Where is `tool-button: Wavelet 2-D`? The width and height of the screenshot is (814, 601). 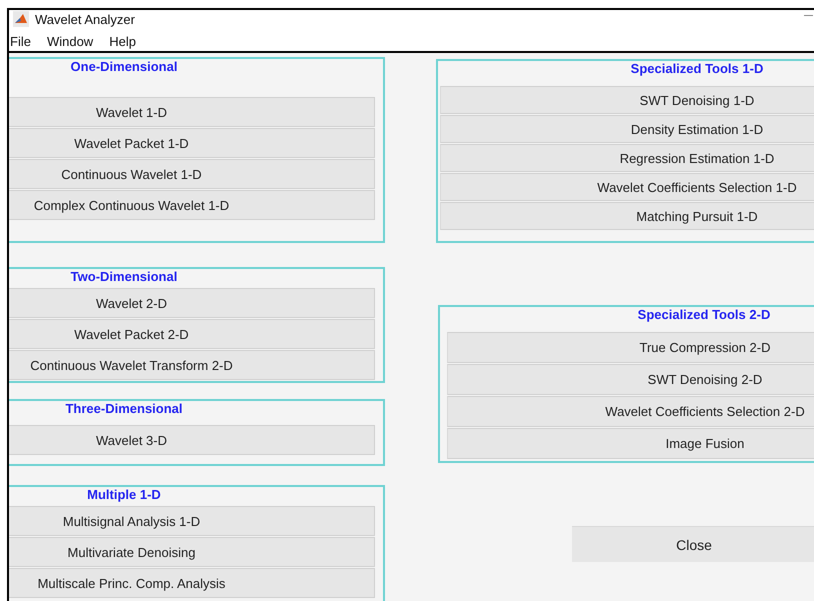
tool-button: Wavelet 2-D is located at coordinates (192, 303).